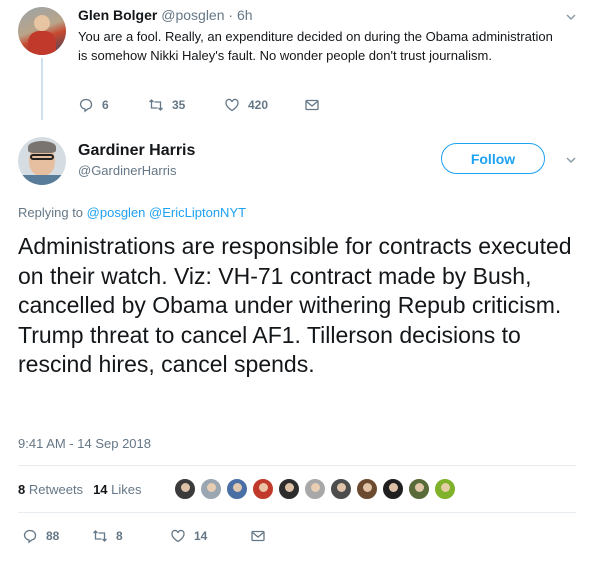  I want to click on retweet-count: 35, so click(179, 105).